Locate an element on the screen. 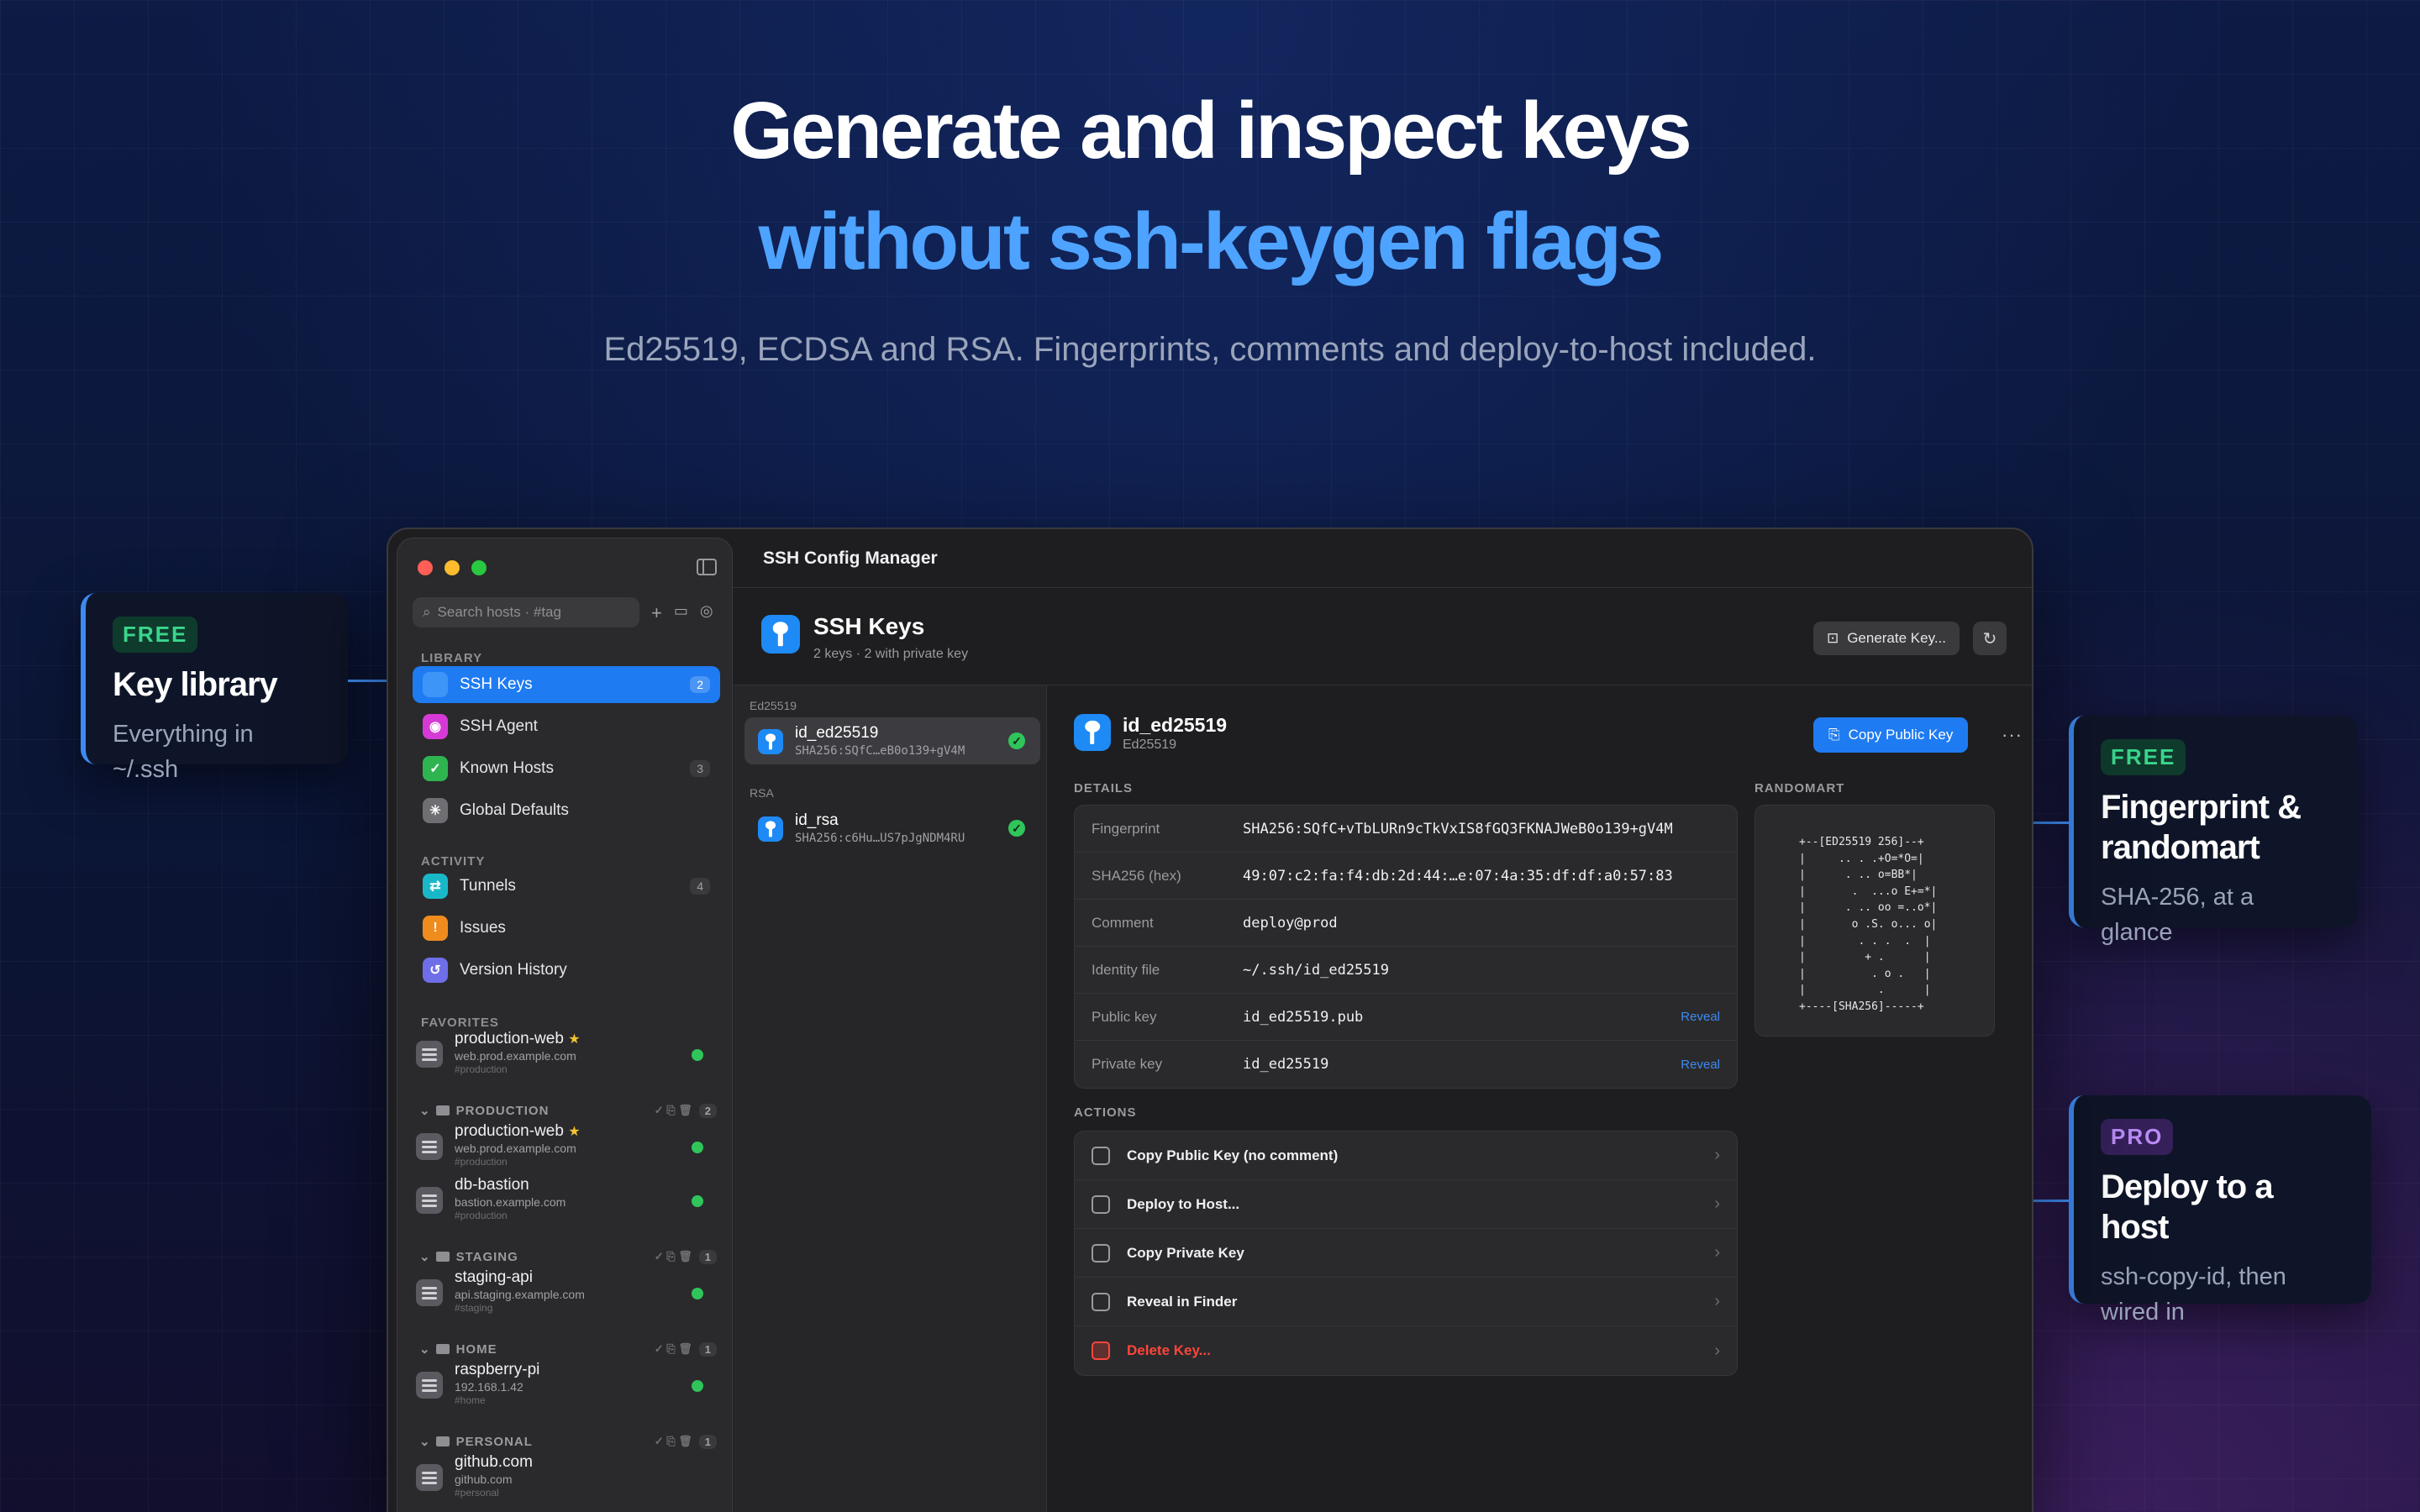 This screenshot has width=2420, height=1512. key-item-id-ed25519: id_ed25519 SHA256:SQfC…eB0o139+gV4M ✓ is located at coordinates (892, 740).